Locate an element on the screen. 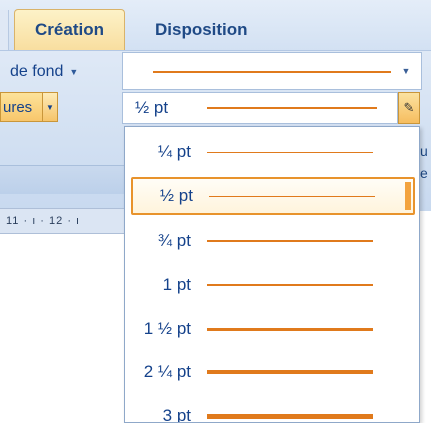 This screenshot has width=431, height=423. weight-option: 3 pt is located at coordinates (273, 410).